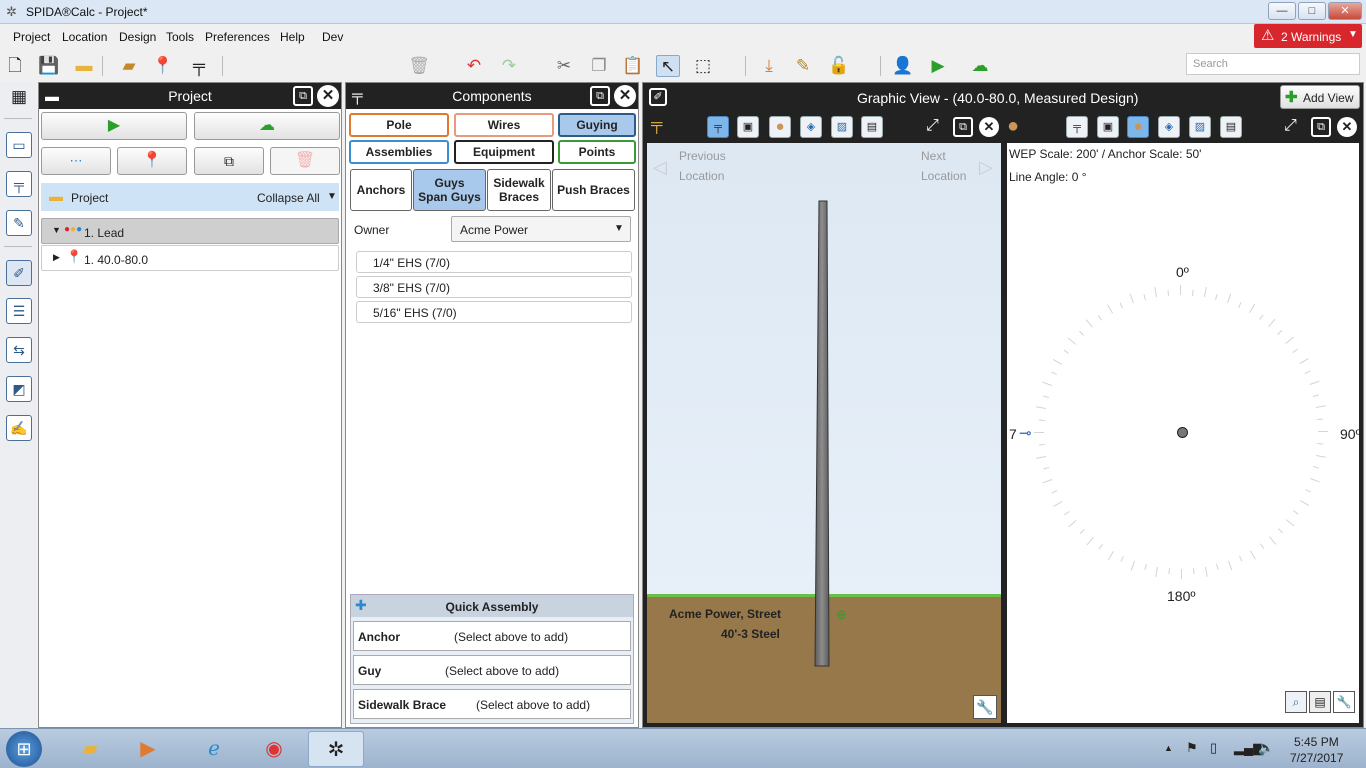 The height and width of the screenshot is (768, 1366). Describe the element at coordinates (237, 37) in the screenshot. I see `menu-preferences: Preferences` at that location.